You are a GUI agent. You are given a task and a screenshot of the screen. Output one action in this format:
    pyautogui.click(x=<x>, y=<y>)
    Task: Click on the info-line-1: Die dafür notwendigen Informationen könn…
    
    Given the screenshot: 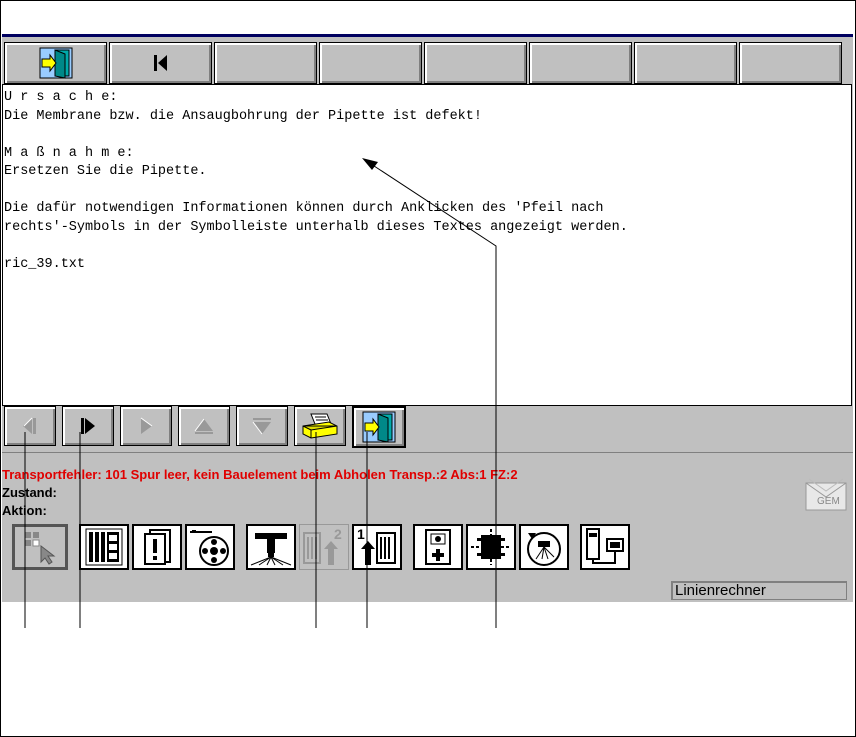 What is the action you would take?
    pyautogui.click(x=304, y=208)
    